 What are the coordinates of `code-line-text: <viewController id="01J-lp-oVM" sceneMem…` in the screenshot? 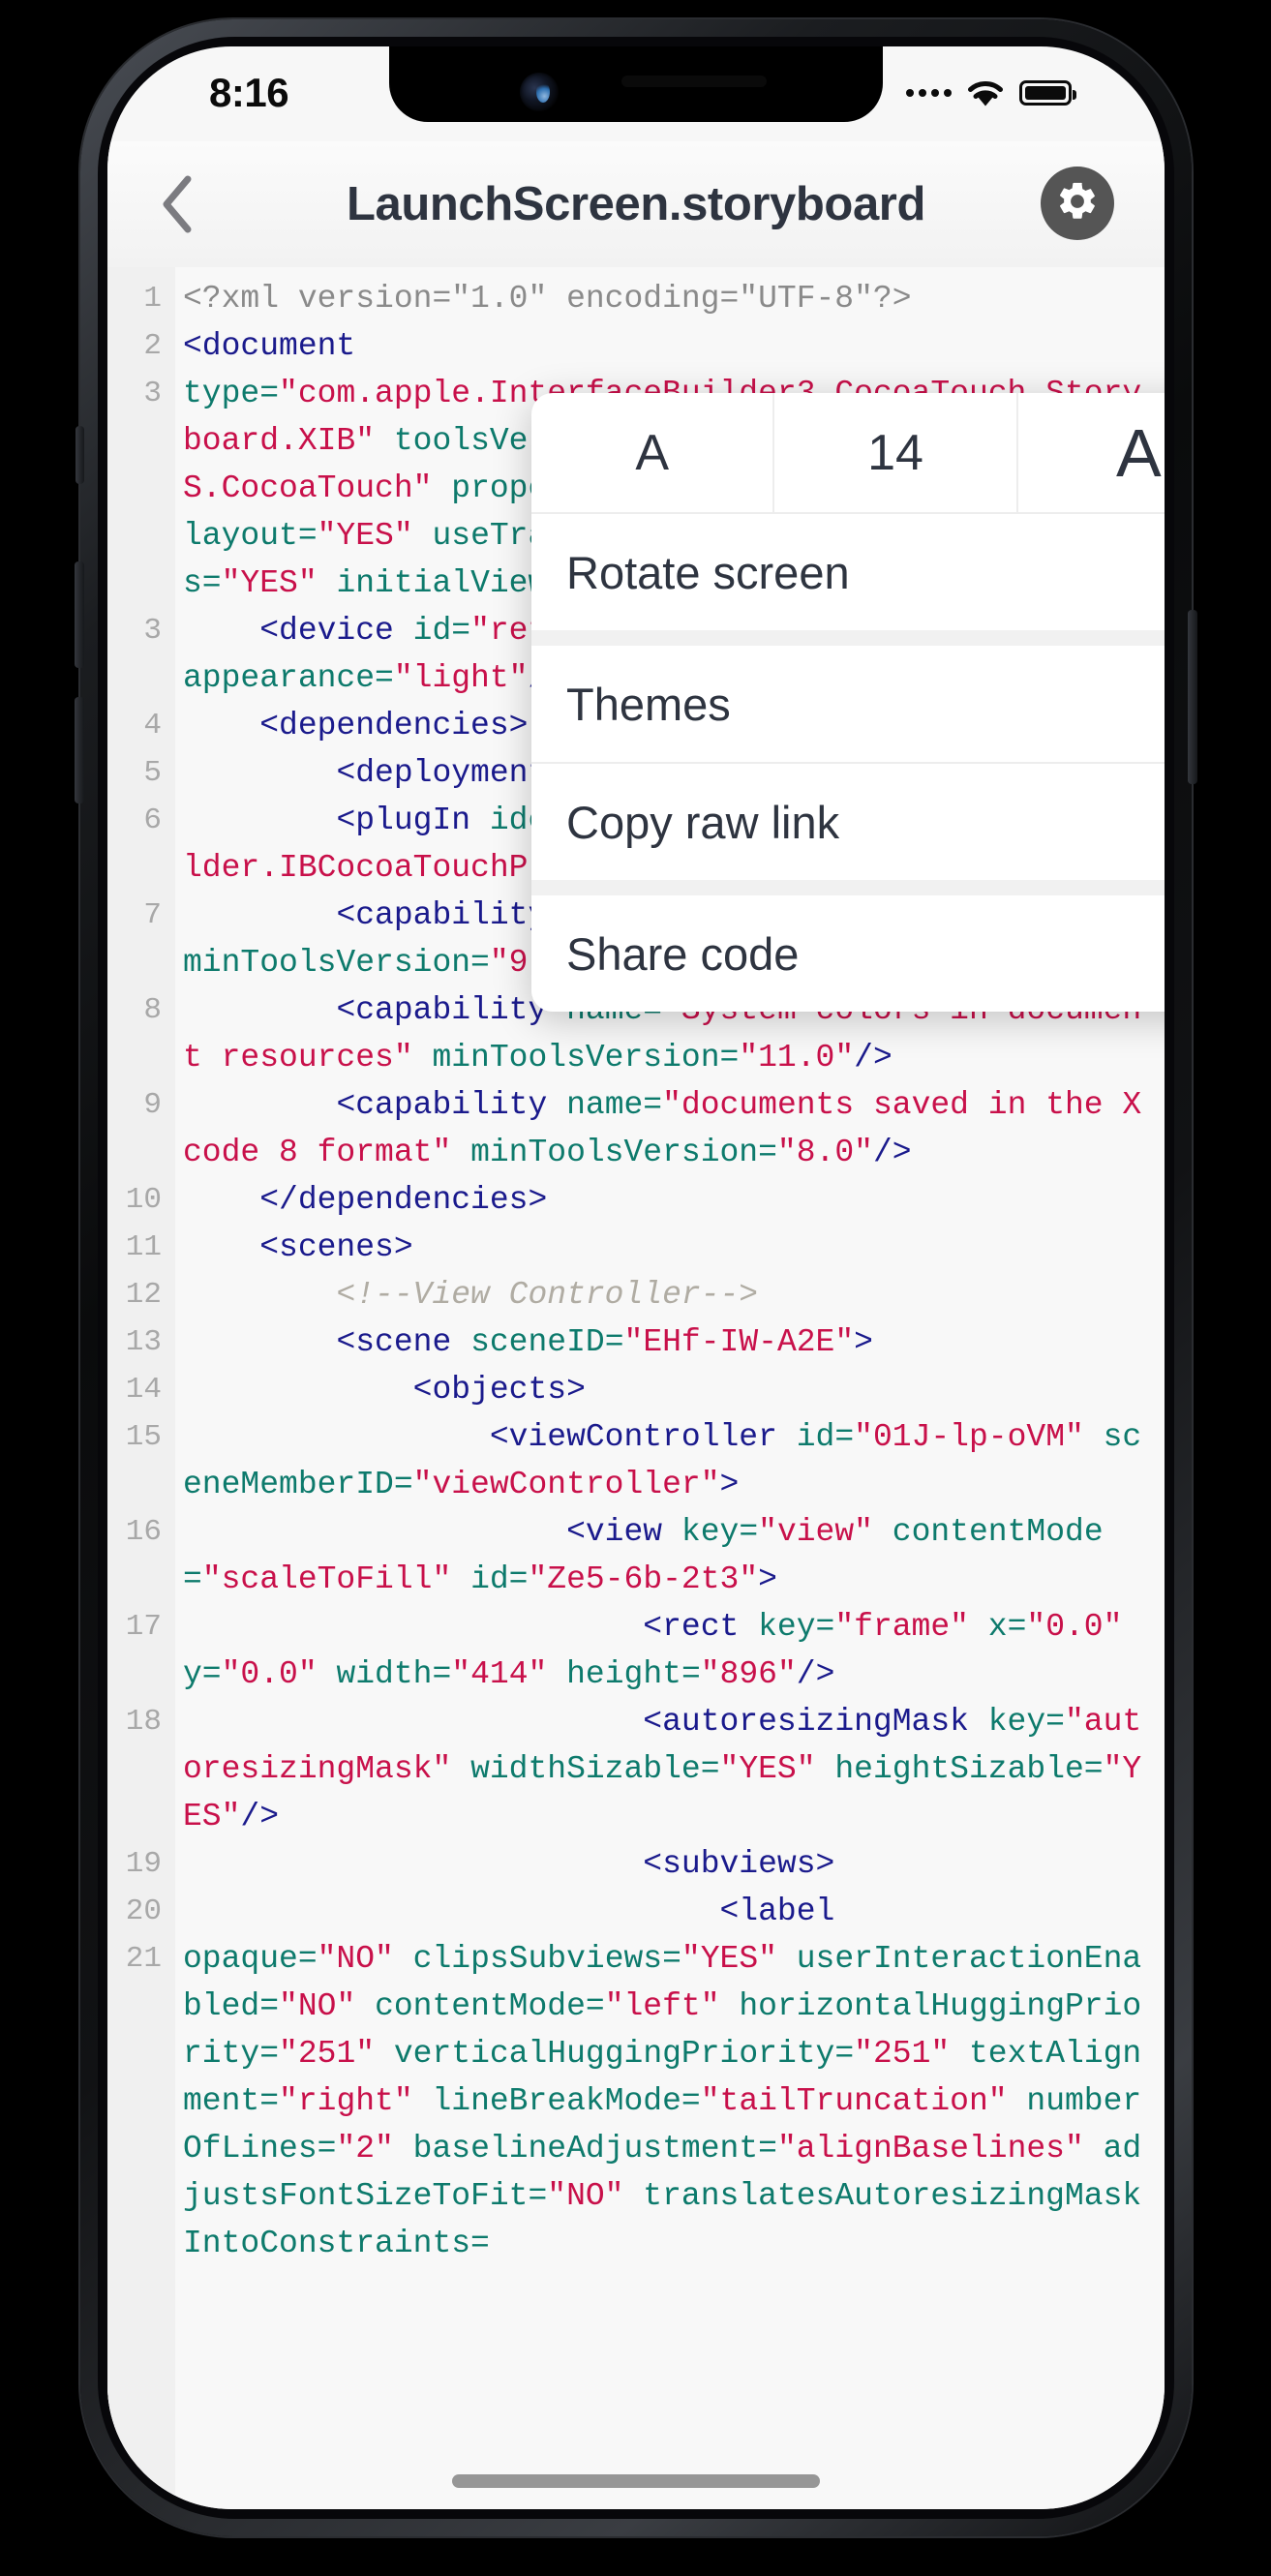 It's located at (662, 1460).